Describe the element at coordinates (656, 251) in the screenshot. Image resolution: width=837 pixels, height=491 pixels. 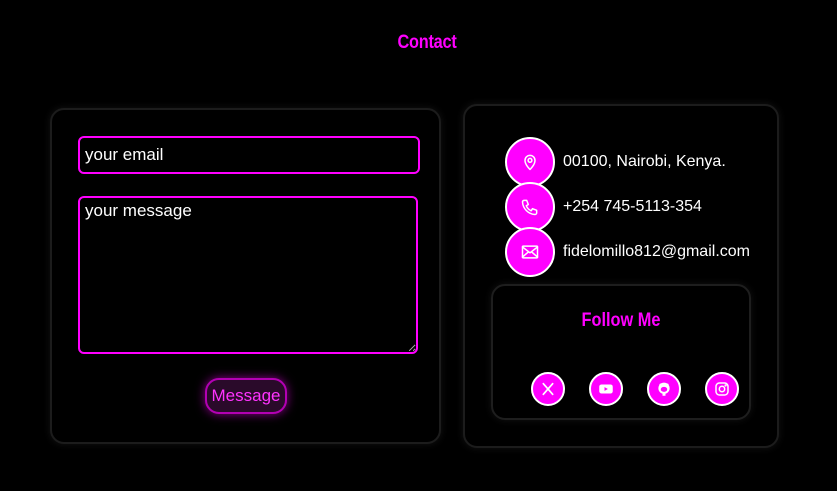
I see `contact-email: fidelomillo812@gmail.com` at that location.